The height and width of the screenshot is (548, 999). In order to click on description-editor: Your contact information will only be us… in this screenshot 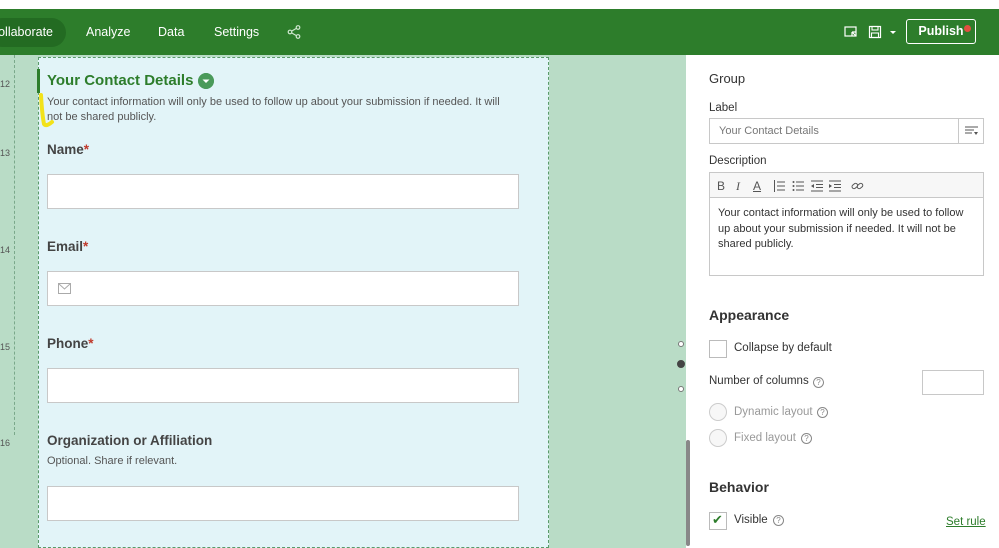, I will do `click(846, 236)`.